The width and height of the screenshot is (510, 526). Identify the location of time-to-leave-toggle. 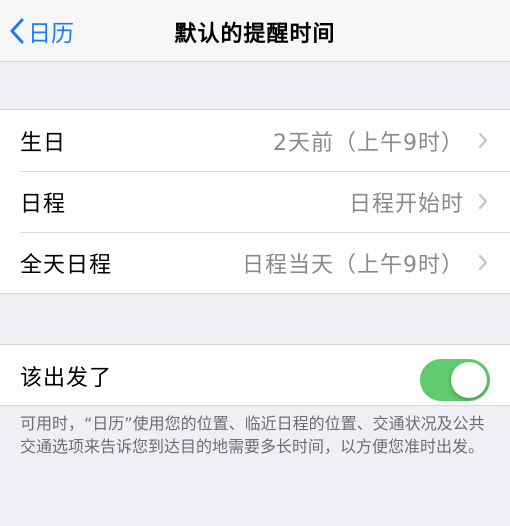
(455, 380).